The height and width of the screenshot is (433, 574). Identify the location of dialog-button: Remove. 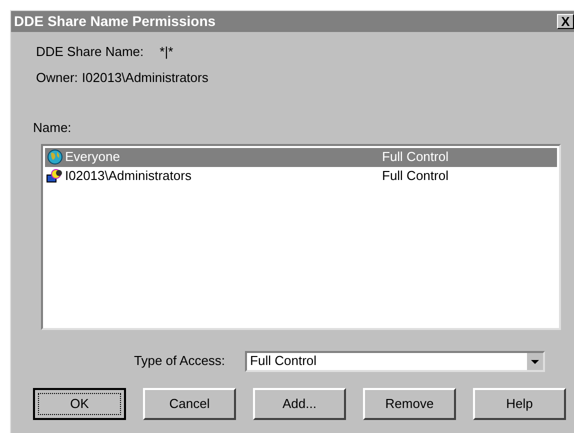
(409, 404).